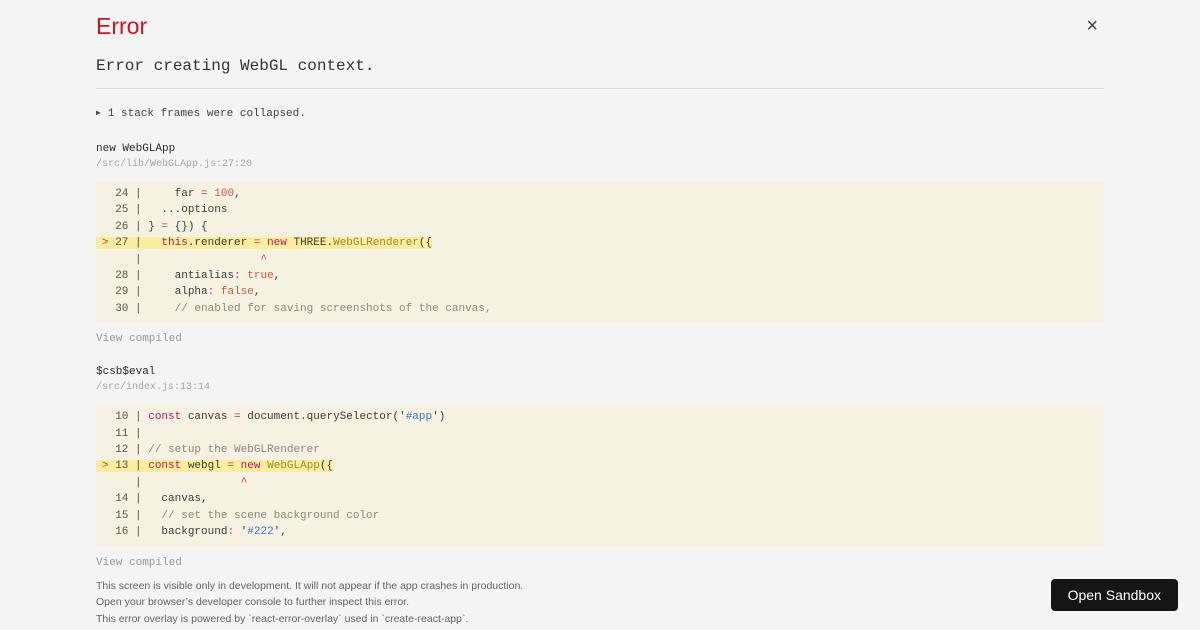 This screenshot has width=1200, height=630. What do you see at coordinates (600, 26) in the screenshot?
I see `overlay-header: Error ×` at bounding box center [600, 26].